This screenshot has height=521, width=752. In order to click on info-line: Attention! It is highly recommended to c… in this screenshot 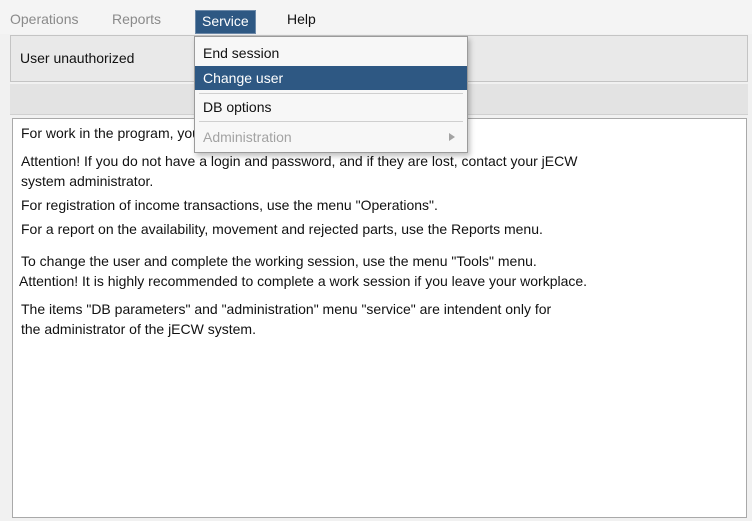, I will do `click(303, 281)`.